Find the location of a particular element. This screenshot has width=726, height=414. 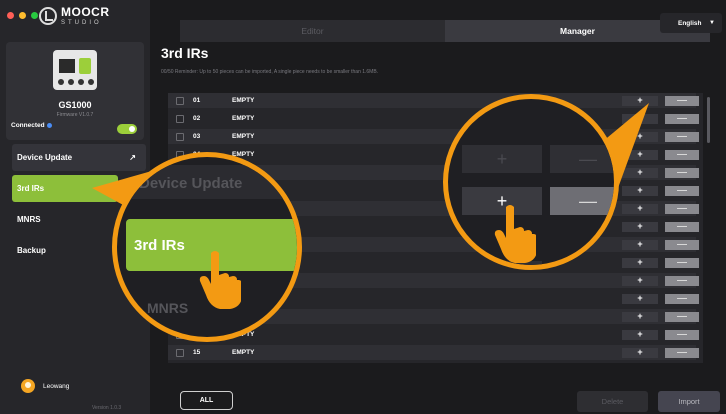

app-logo: MOOCR STUDIO is located at coordinates (74, 16).